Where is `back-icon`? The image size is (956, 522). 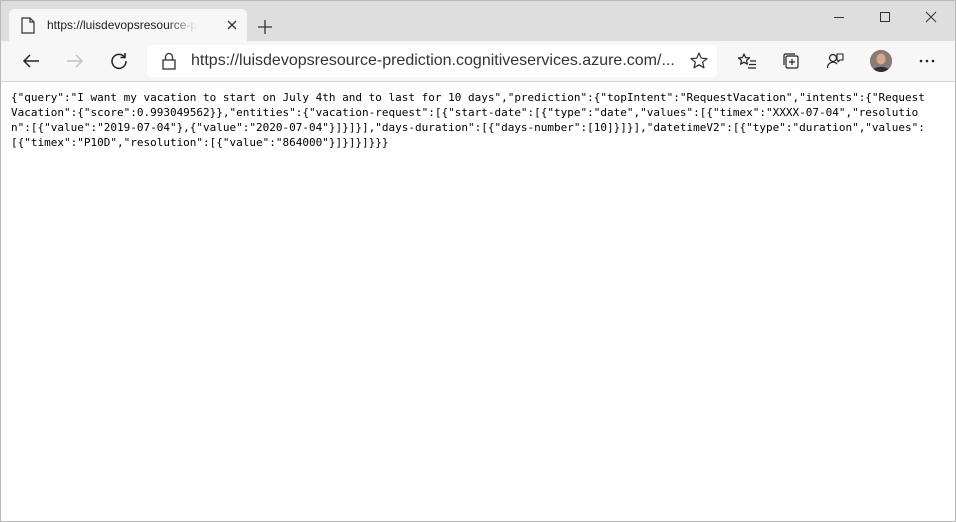 back-icon is located at coordinates (30, 61).